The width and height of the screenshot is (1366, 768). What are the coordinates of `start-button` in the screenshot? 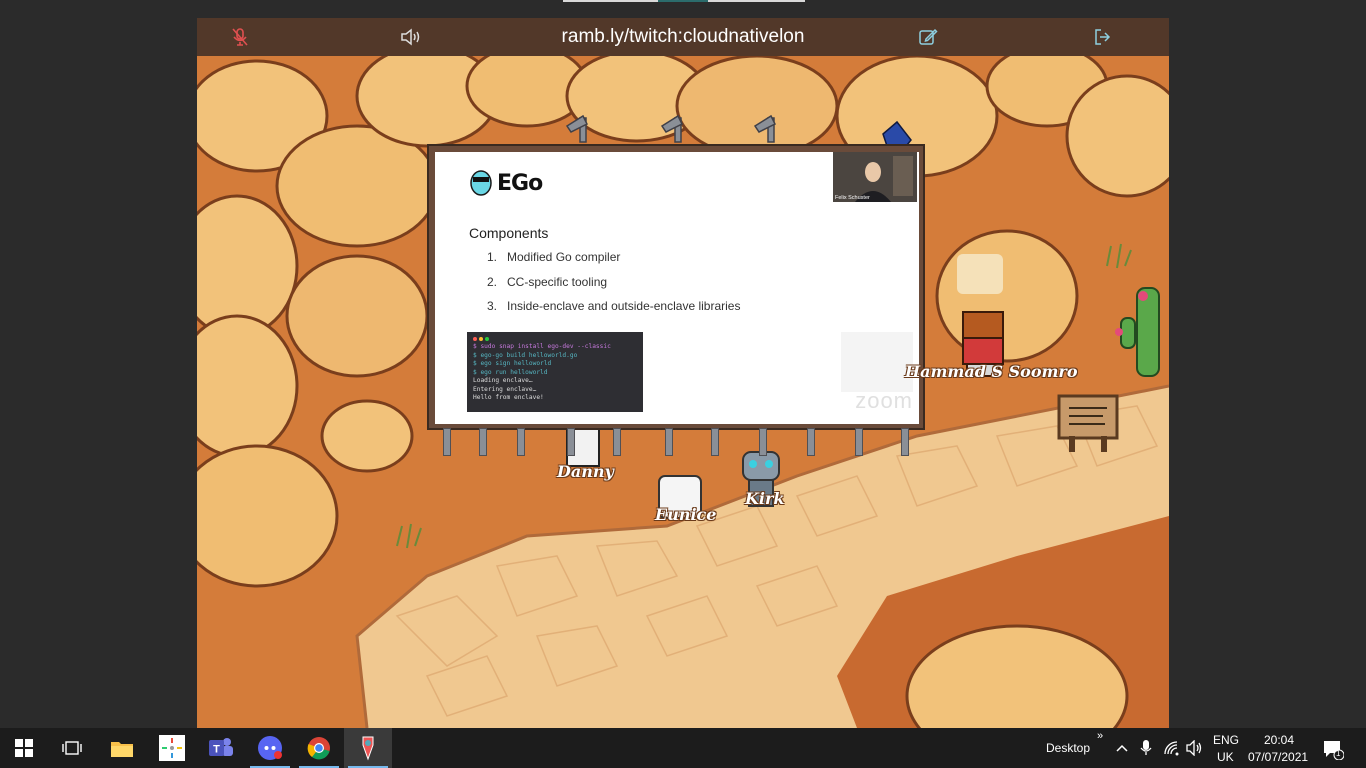 It's located at (24, 748).